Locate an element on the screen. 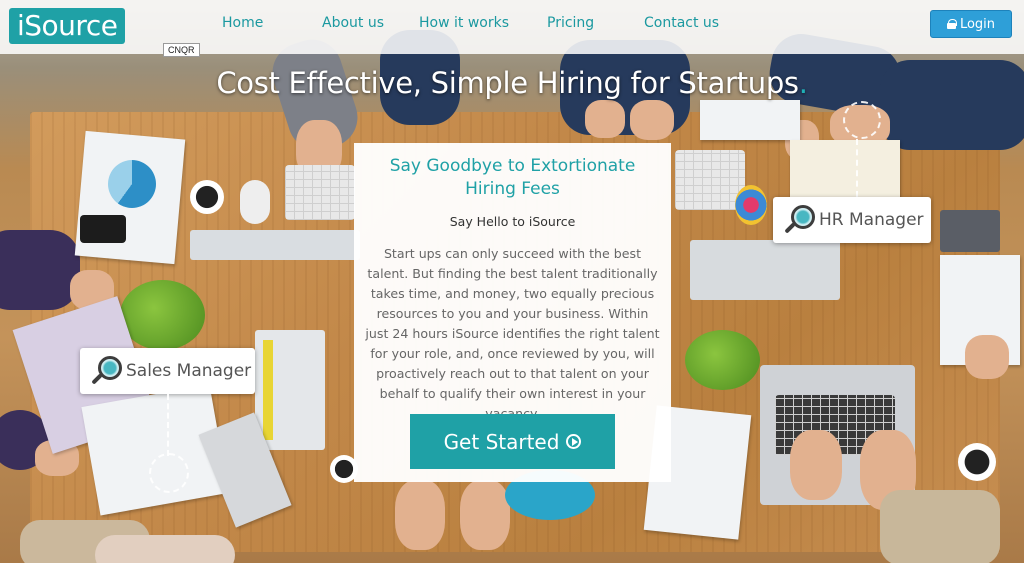 The height and width of the screenshot is (563, 1024). candy-jar is located at coordinates (751, 205).